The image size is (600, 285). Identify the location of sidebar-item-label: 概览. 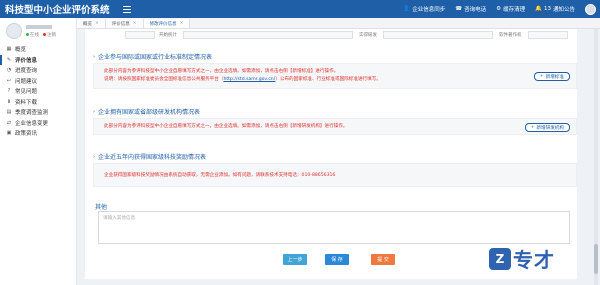
(21, 50).